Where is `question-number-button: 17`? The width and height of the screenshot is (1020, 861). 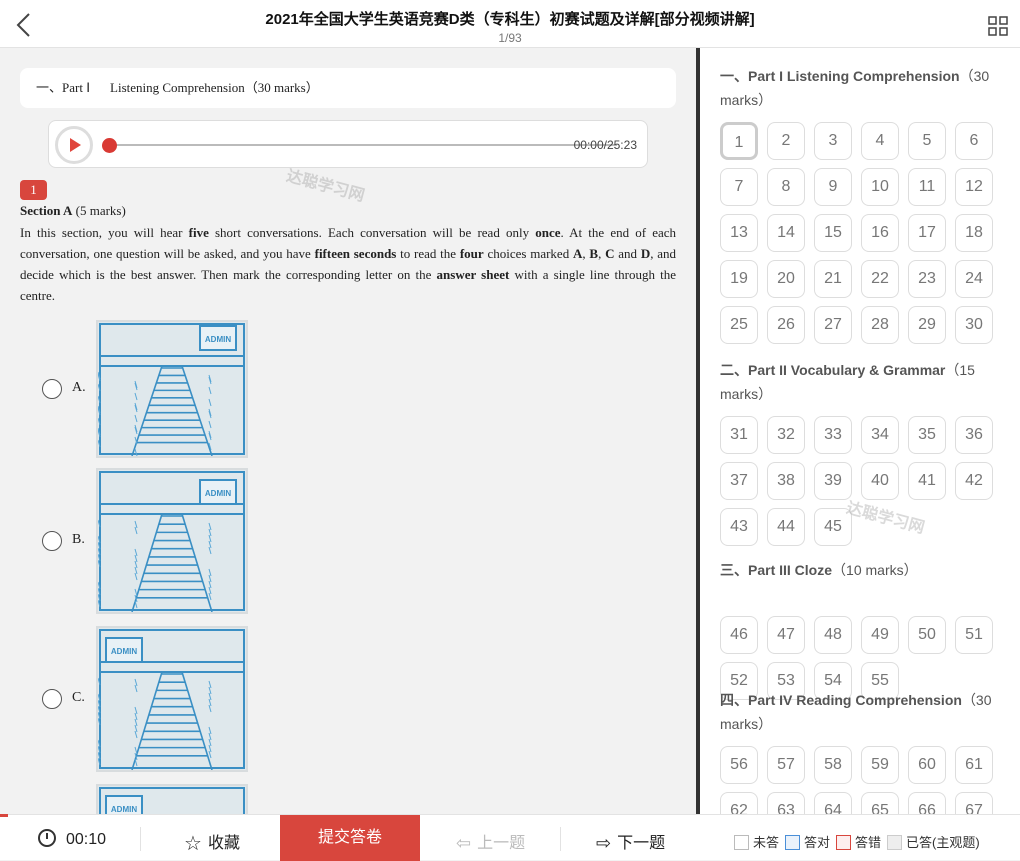
question-number-button: 17 is located at coordinates (927, 233).